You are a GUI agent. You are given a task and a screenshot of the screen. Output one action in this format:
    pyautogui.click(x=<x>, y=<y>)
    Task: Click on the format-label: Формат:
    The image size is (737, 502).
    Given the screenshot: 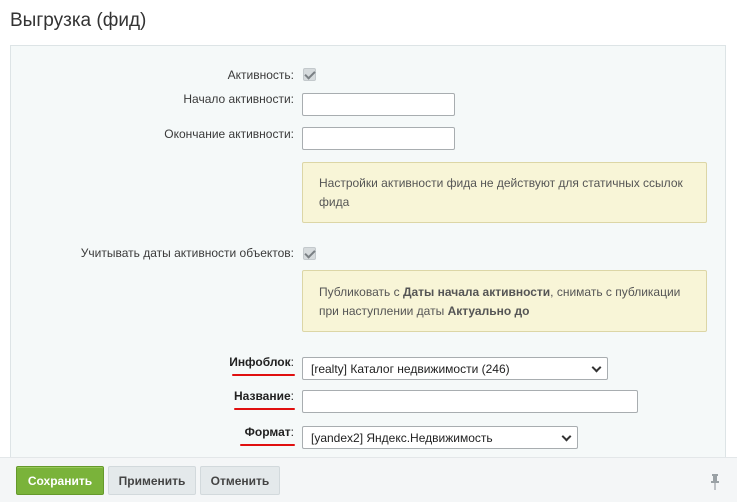 What is the action you would take?
    pyautogui.click(x=269, y=432)
    